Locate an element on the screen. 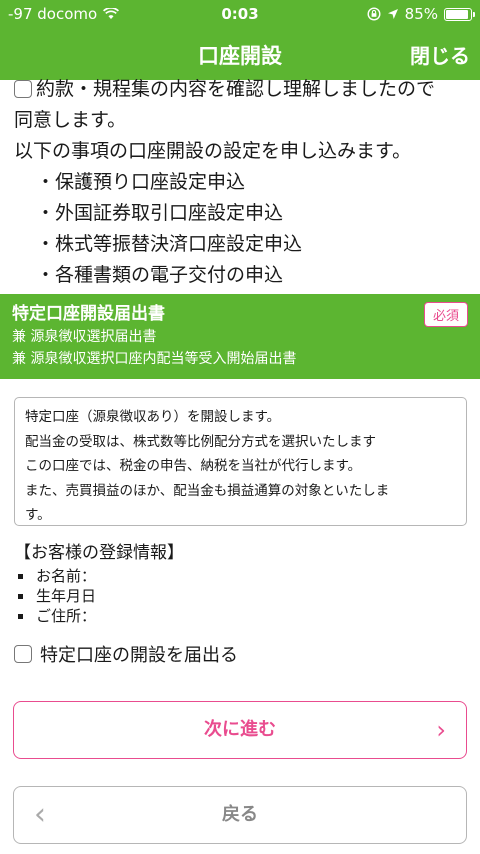  list-item: 各種書類の電子交付の申込 is located at coordinates (255, 275).